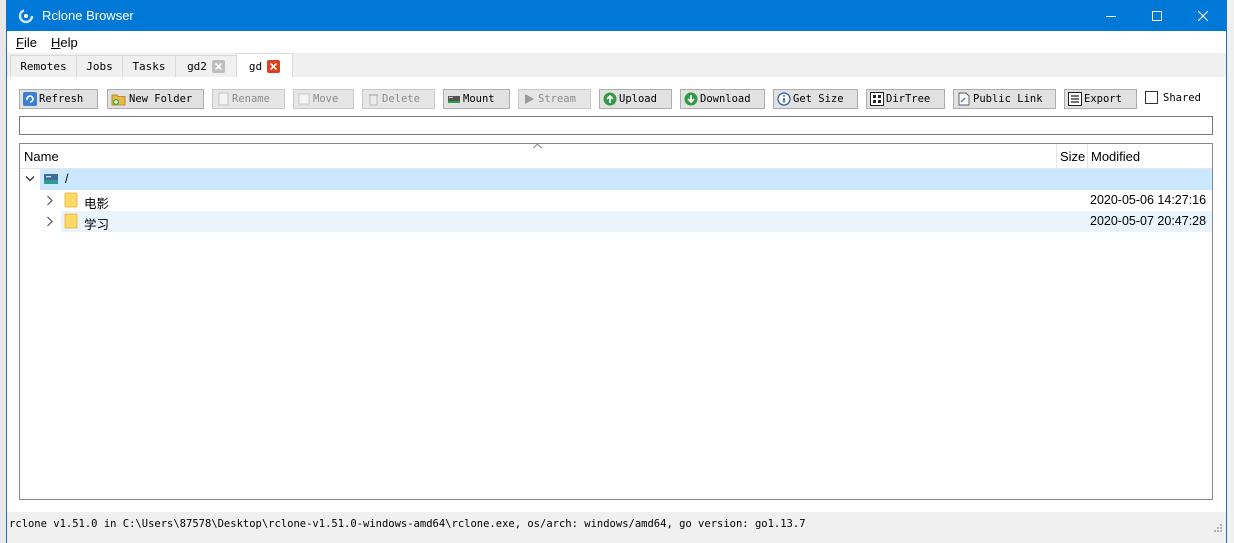 The image size is (1234, 543). Describe the element at coordinates (1075, 99) in the screenshot. I see `export-list-icon` at that location.